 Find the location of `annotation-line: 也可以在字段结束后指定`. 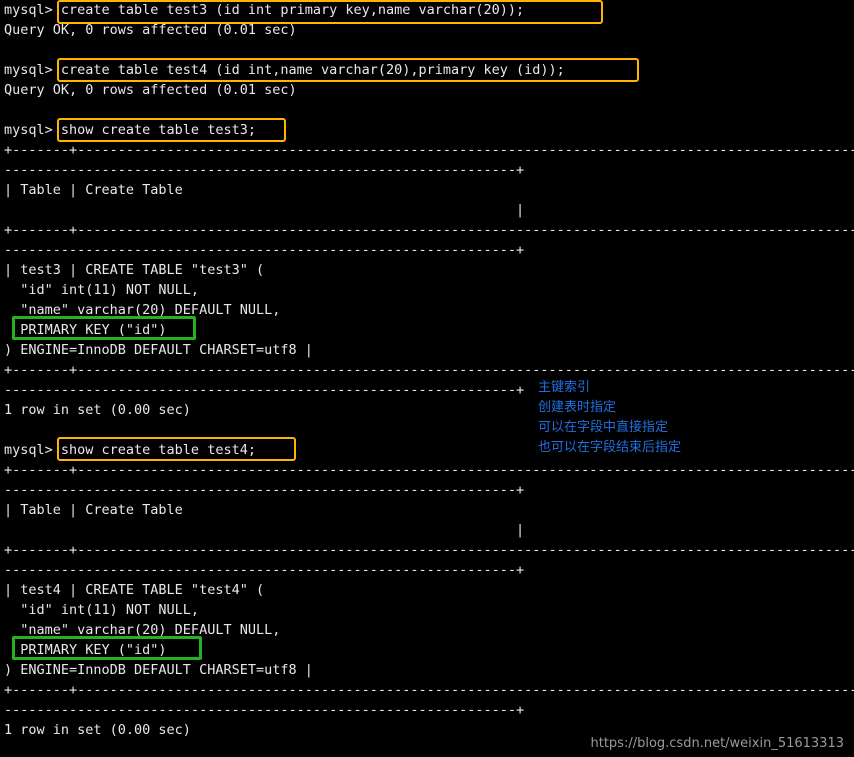

annotation-line: 也可以在字段结束后指定 is located at coordinates (610, 447).